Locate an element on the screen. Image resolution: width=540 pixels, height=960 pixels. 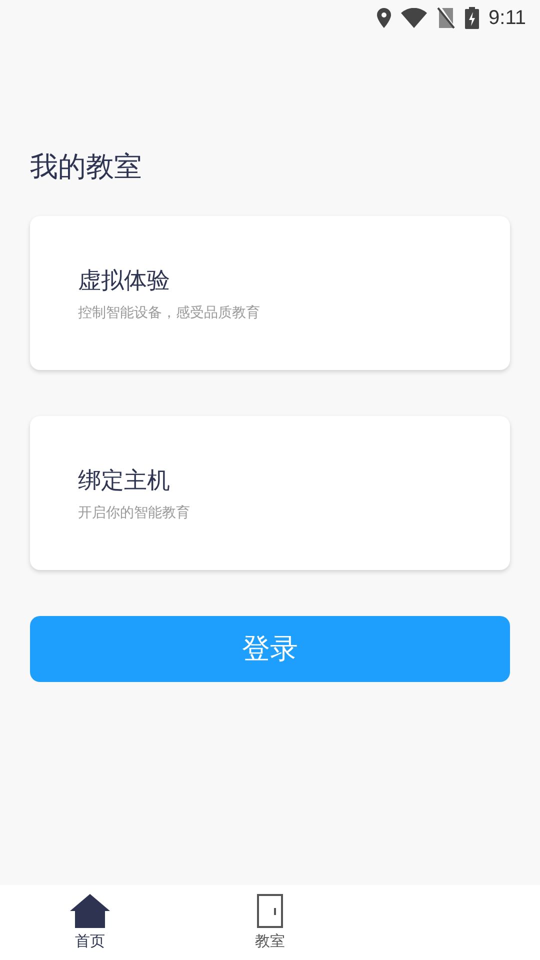
status-time: 9:11 is located at coordinates (507, 18).